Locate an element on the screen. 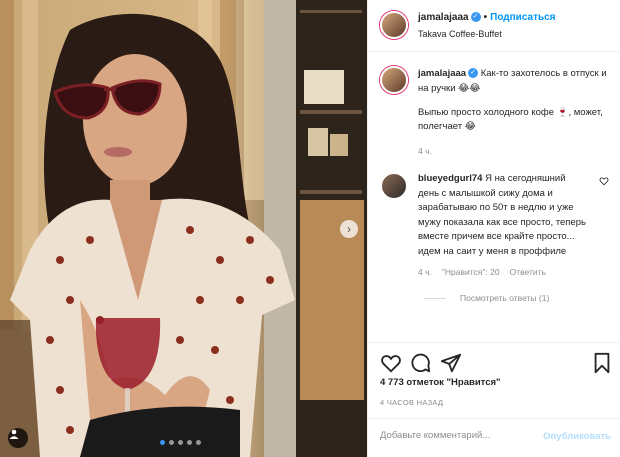 This screenshot has height=457, width=620. comment-like-icon is located at coordinates (604, 181).